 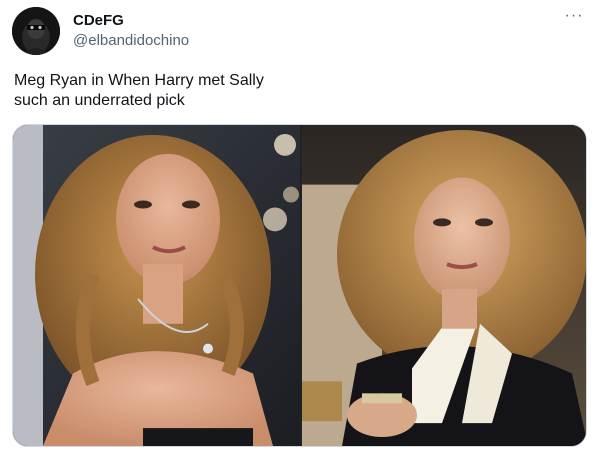 I want to click on masked-figure-avatar-icon, so click(x=36, y=31).